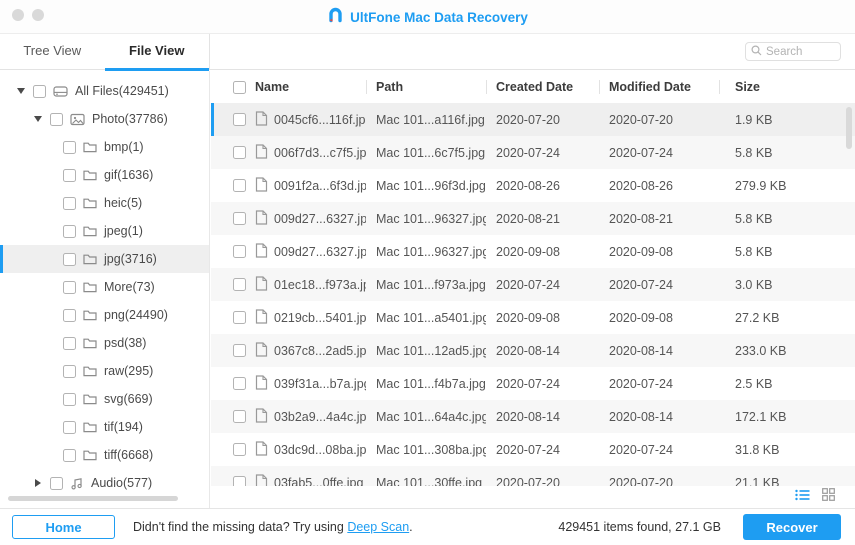 The image size is (855, 545). I want to click on tree-item-label: tif(194), so click(123, 427).